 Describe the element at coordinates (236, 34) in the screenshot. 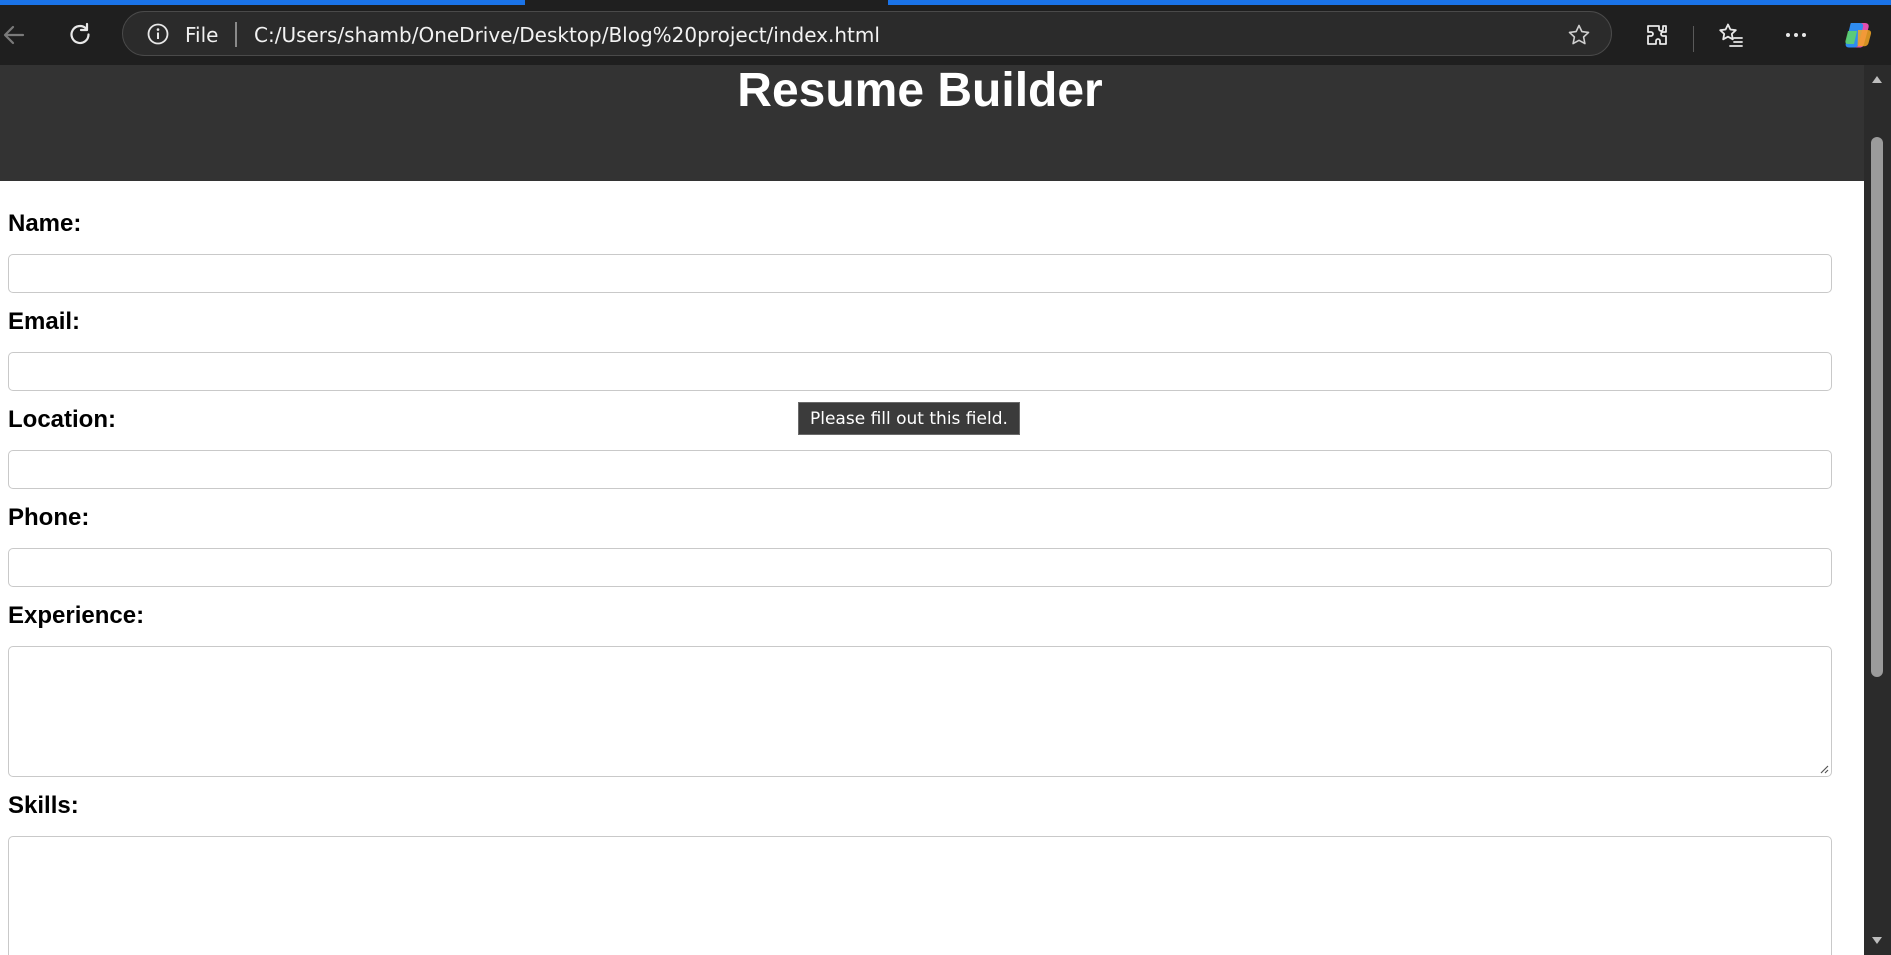

I see `address-divider` at that location.